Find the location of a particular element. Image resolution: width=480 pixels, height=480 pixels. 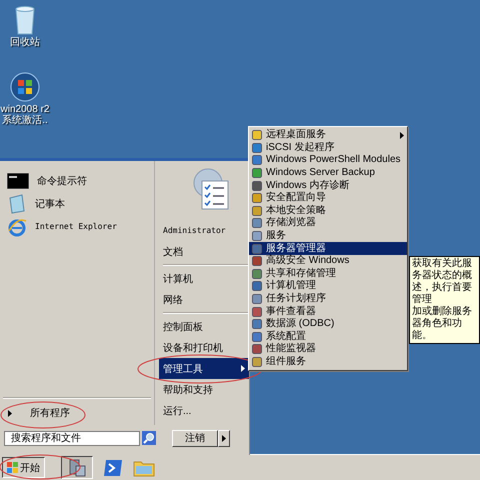

menu-item: 高级安全 Windows is located at coordinates (328, 261).